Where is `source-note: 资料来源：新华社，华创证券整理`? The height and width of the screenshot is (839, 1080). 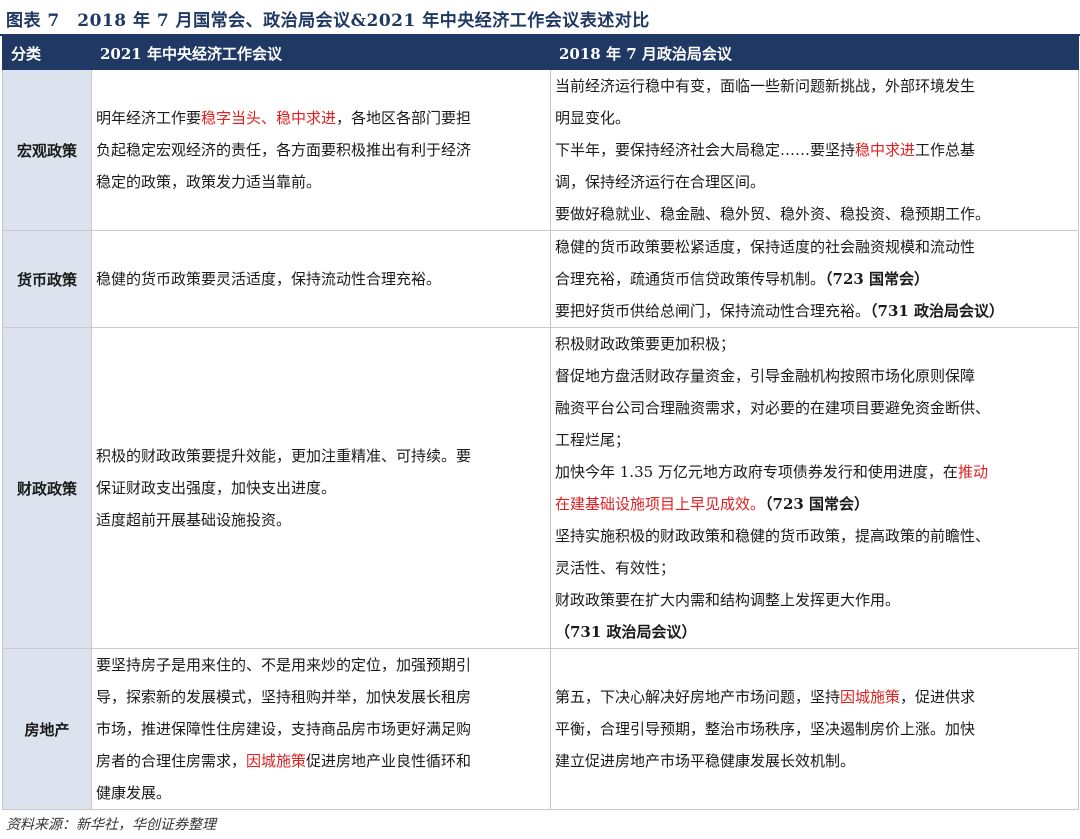
source-note: 资料来源：新华社，华创证券整理 is located at coordinates (111, 825).